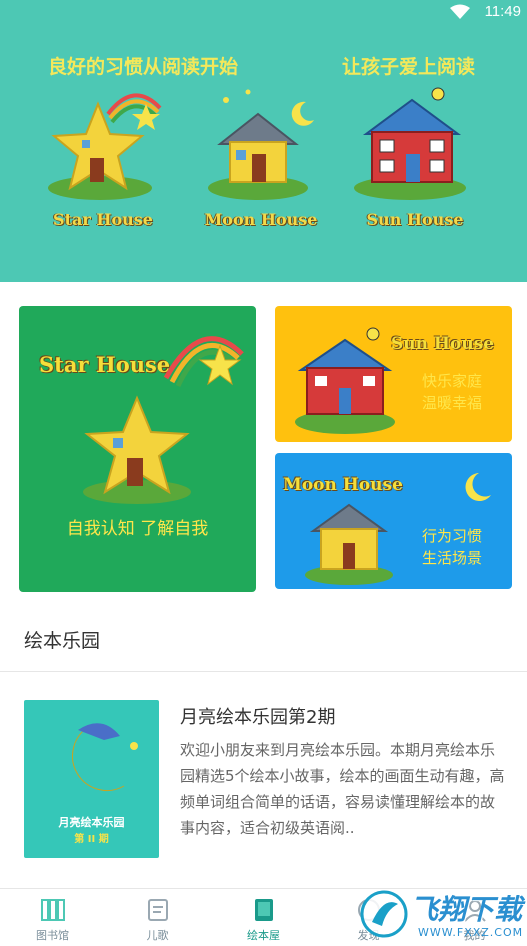 Image resolution: width=527 pixels, height=946 pixels. Describe the element at coordinates (471, 932) in the screenshot. I see `watermark-site: WWW.FXXZ.COM` at that location.